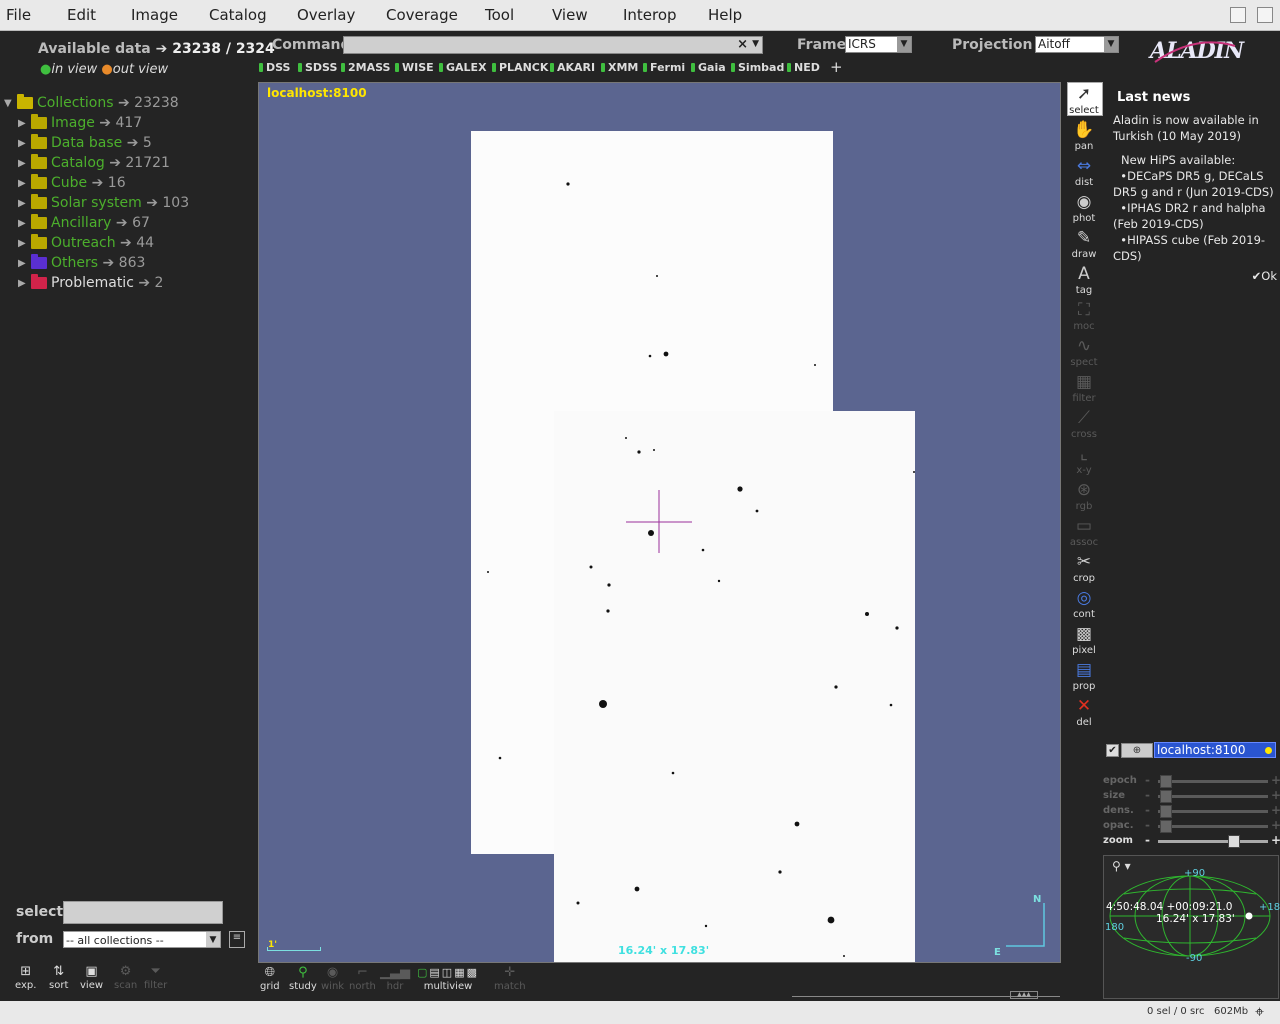 This screenshot has width=1280, height=1024. What do you see at coordinates (1084, 279) in the screenshot?
I see `tool-tag: Atag` at bounding box center [1084, 279].